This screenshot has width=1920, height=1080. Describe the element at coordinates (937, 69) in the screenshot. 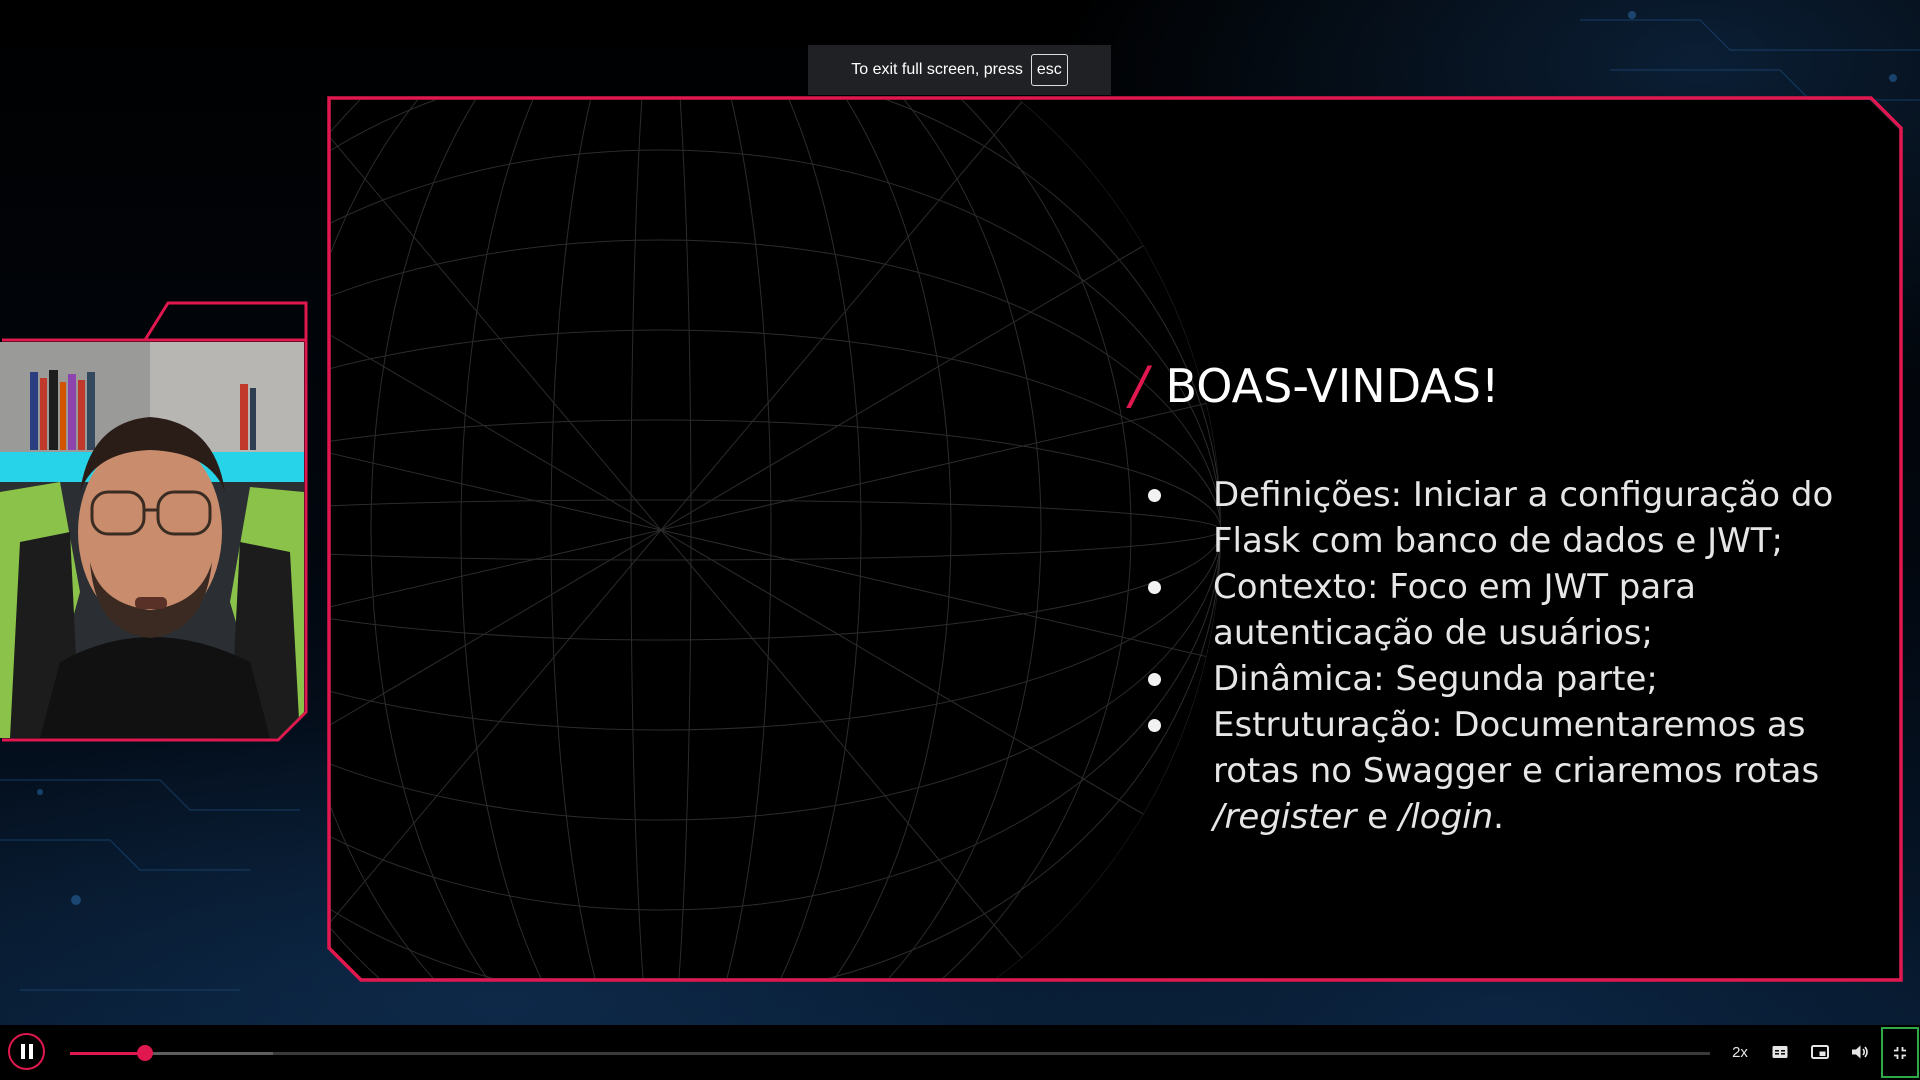

I see `notice-text: To exit full screen, press` at that location.